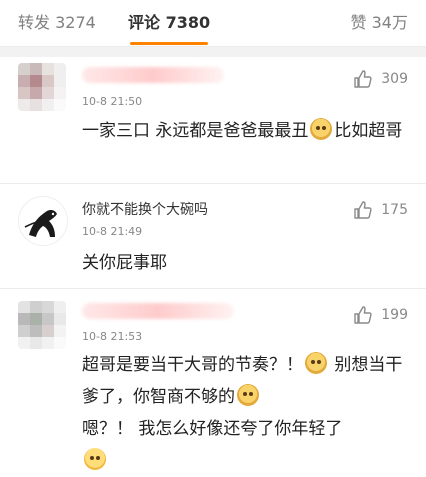 The height and width of the screenshot is (477, 426). Describe the element at coordinates (144, 22) in the screenshot. I see `tab-comments-label: 评论` at that location.